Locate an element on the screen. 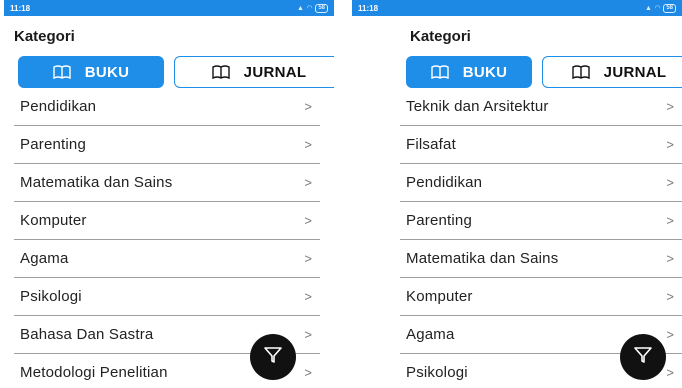 Image resolution: width=682 pixels, height=388 pixels. category-label: Filsafat is located at coordinates (431, 144).